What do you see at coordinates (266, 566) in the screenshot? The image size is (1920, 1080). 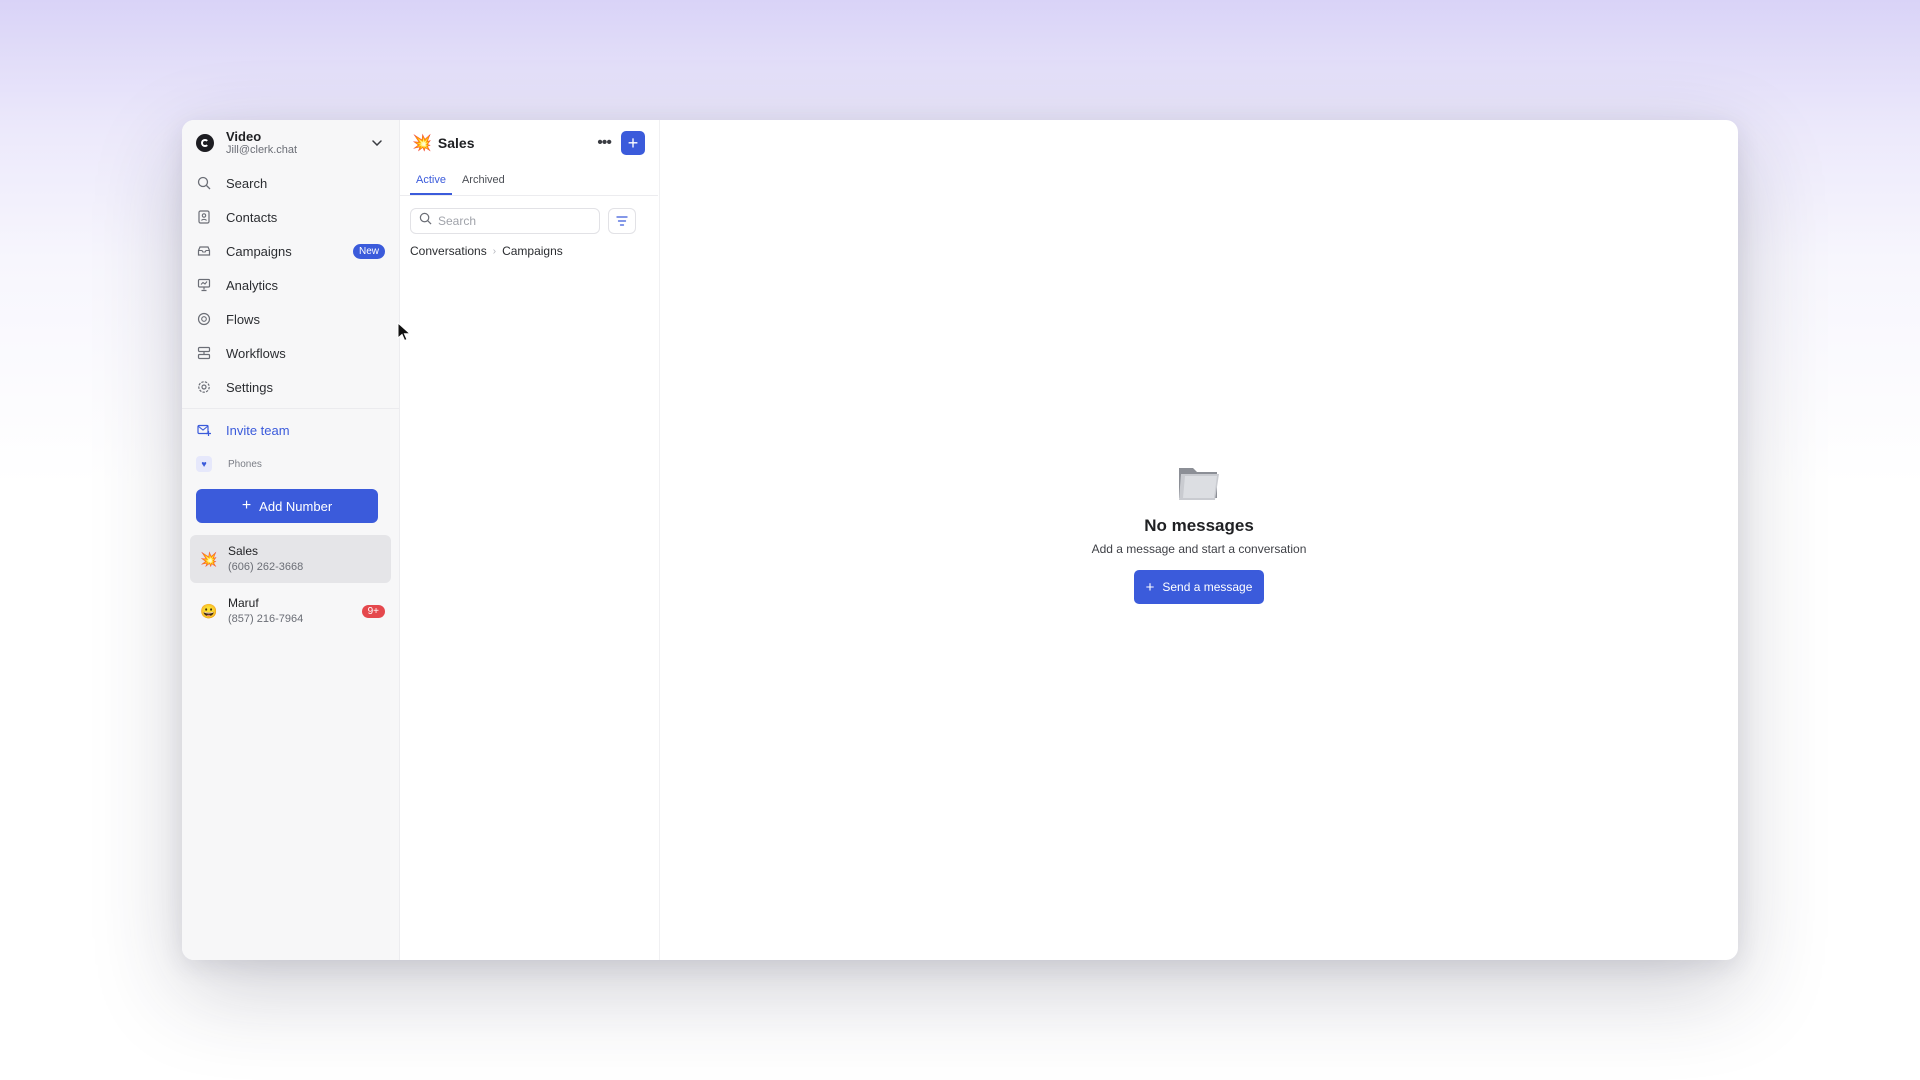 I see `phone-number: (606) 262-3668` at bounding box center [266, 566].